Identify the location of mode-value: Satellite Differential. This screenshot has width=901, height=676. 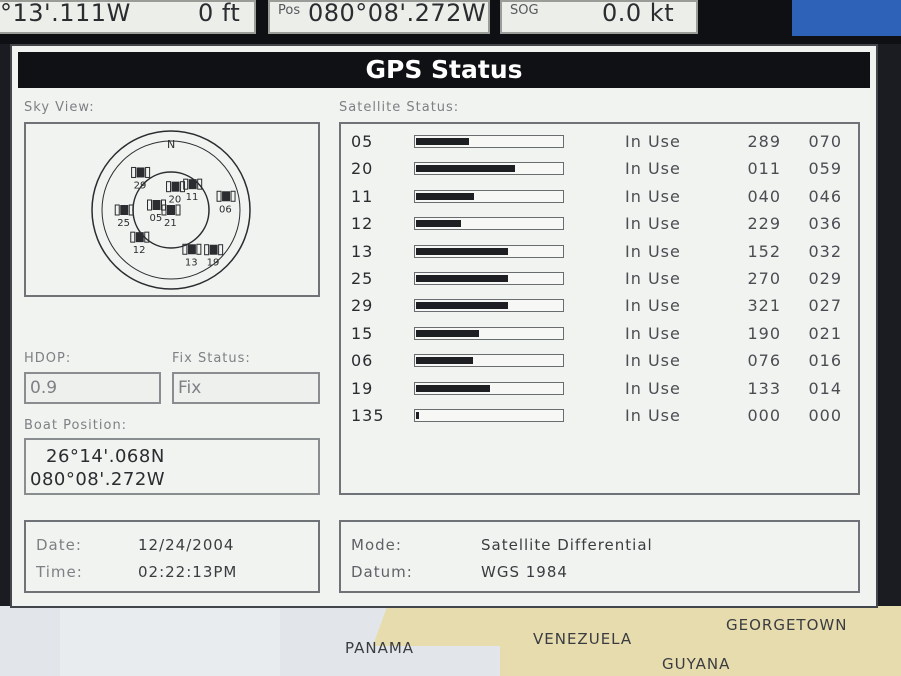
(567, 545).